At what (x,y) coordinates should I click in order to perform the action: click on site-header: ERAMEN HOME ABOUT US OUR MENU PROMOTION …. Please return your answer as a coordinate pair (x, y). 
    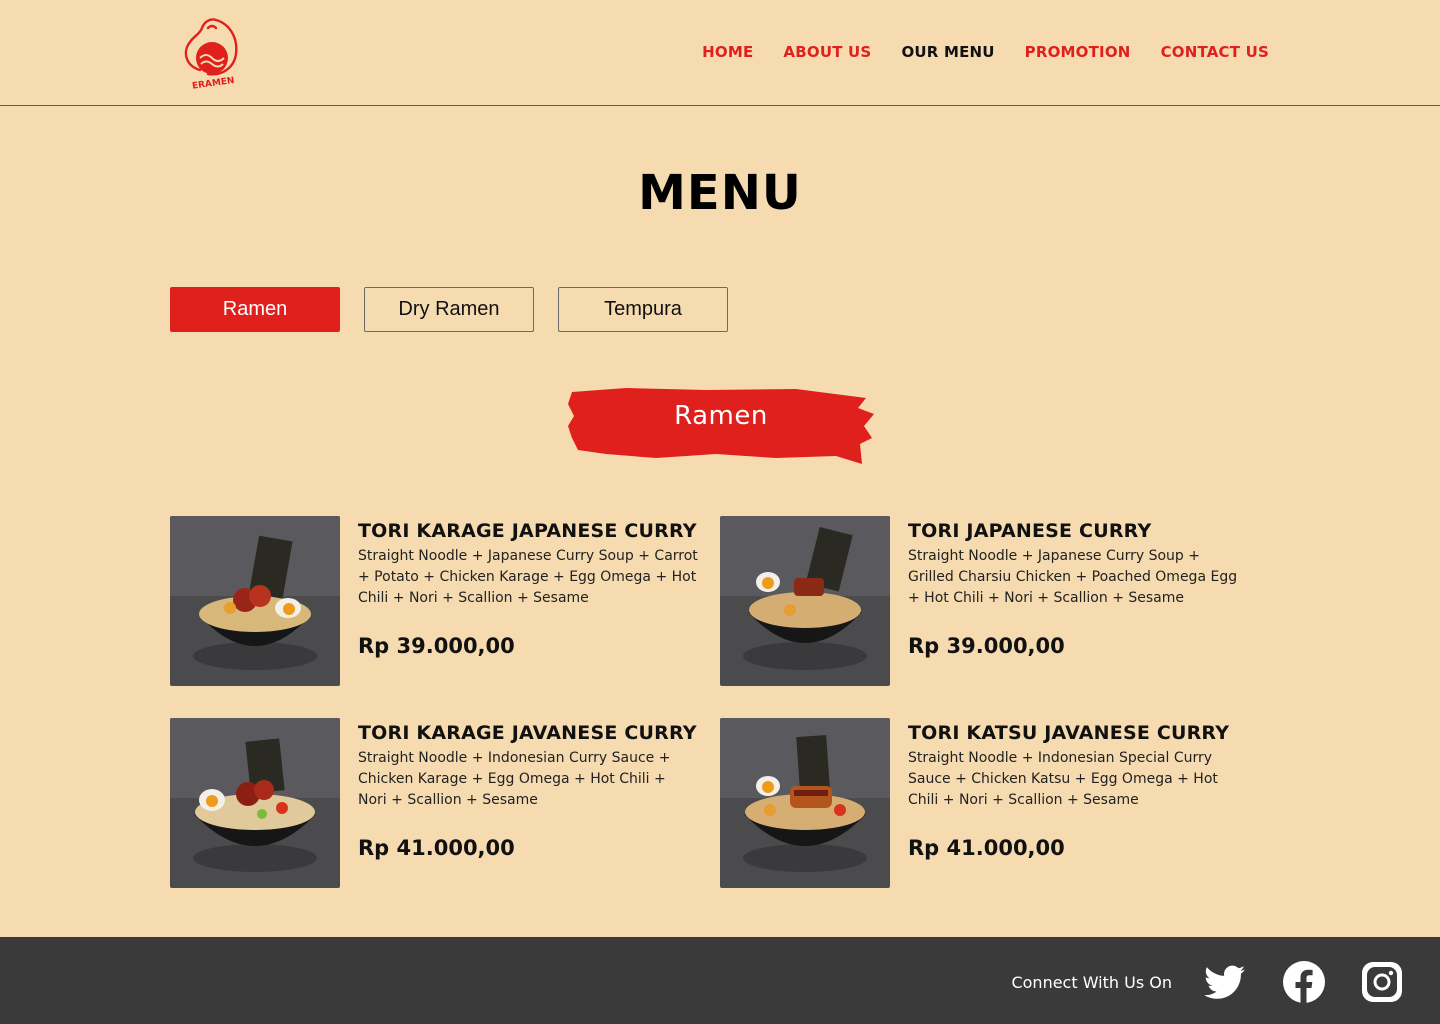
    Looking at the image, I should click on (720, 53).